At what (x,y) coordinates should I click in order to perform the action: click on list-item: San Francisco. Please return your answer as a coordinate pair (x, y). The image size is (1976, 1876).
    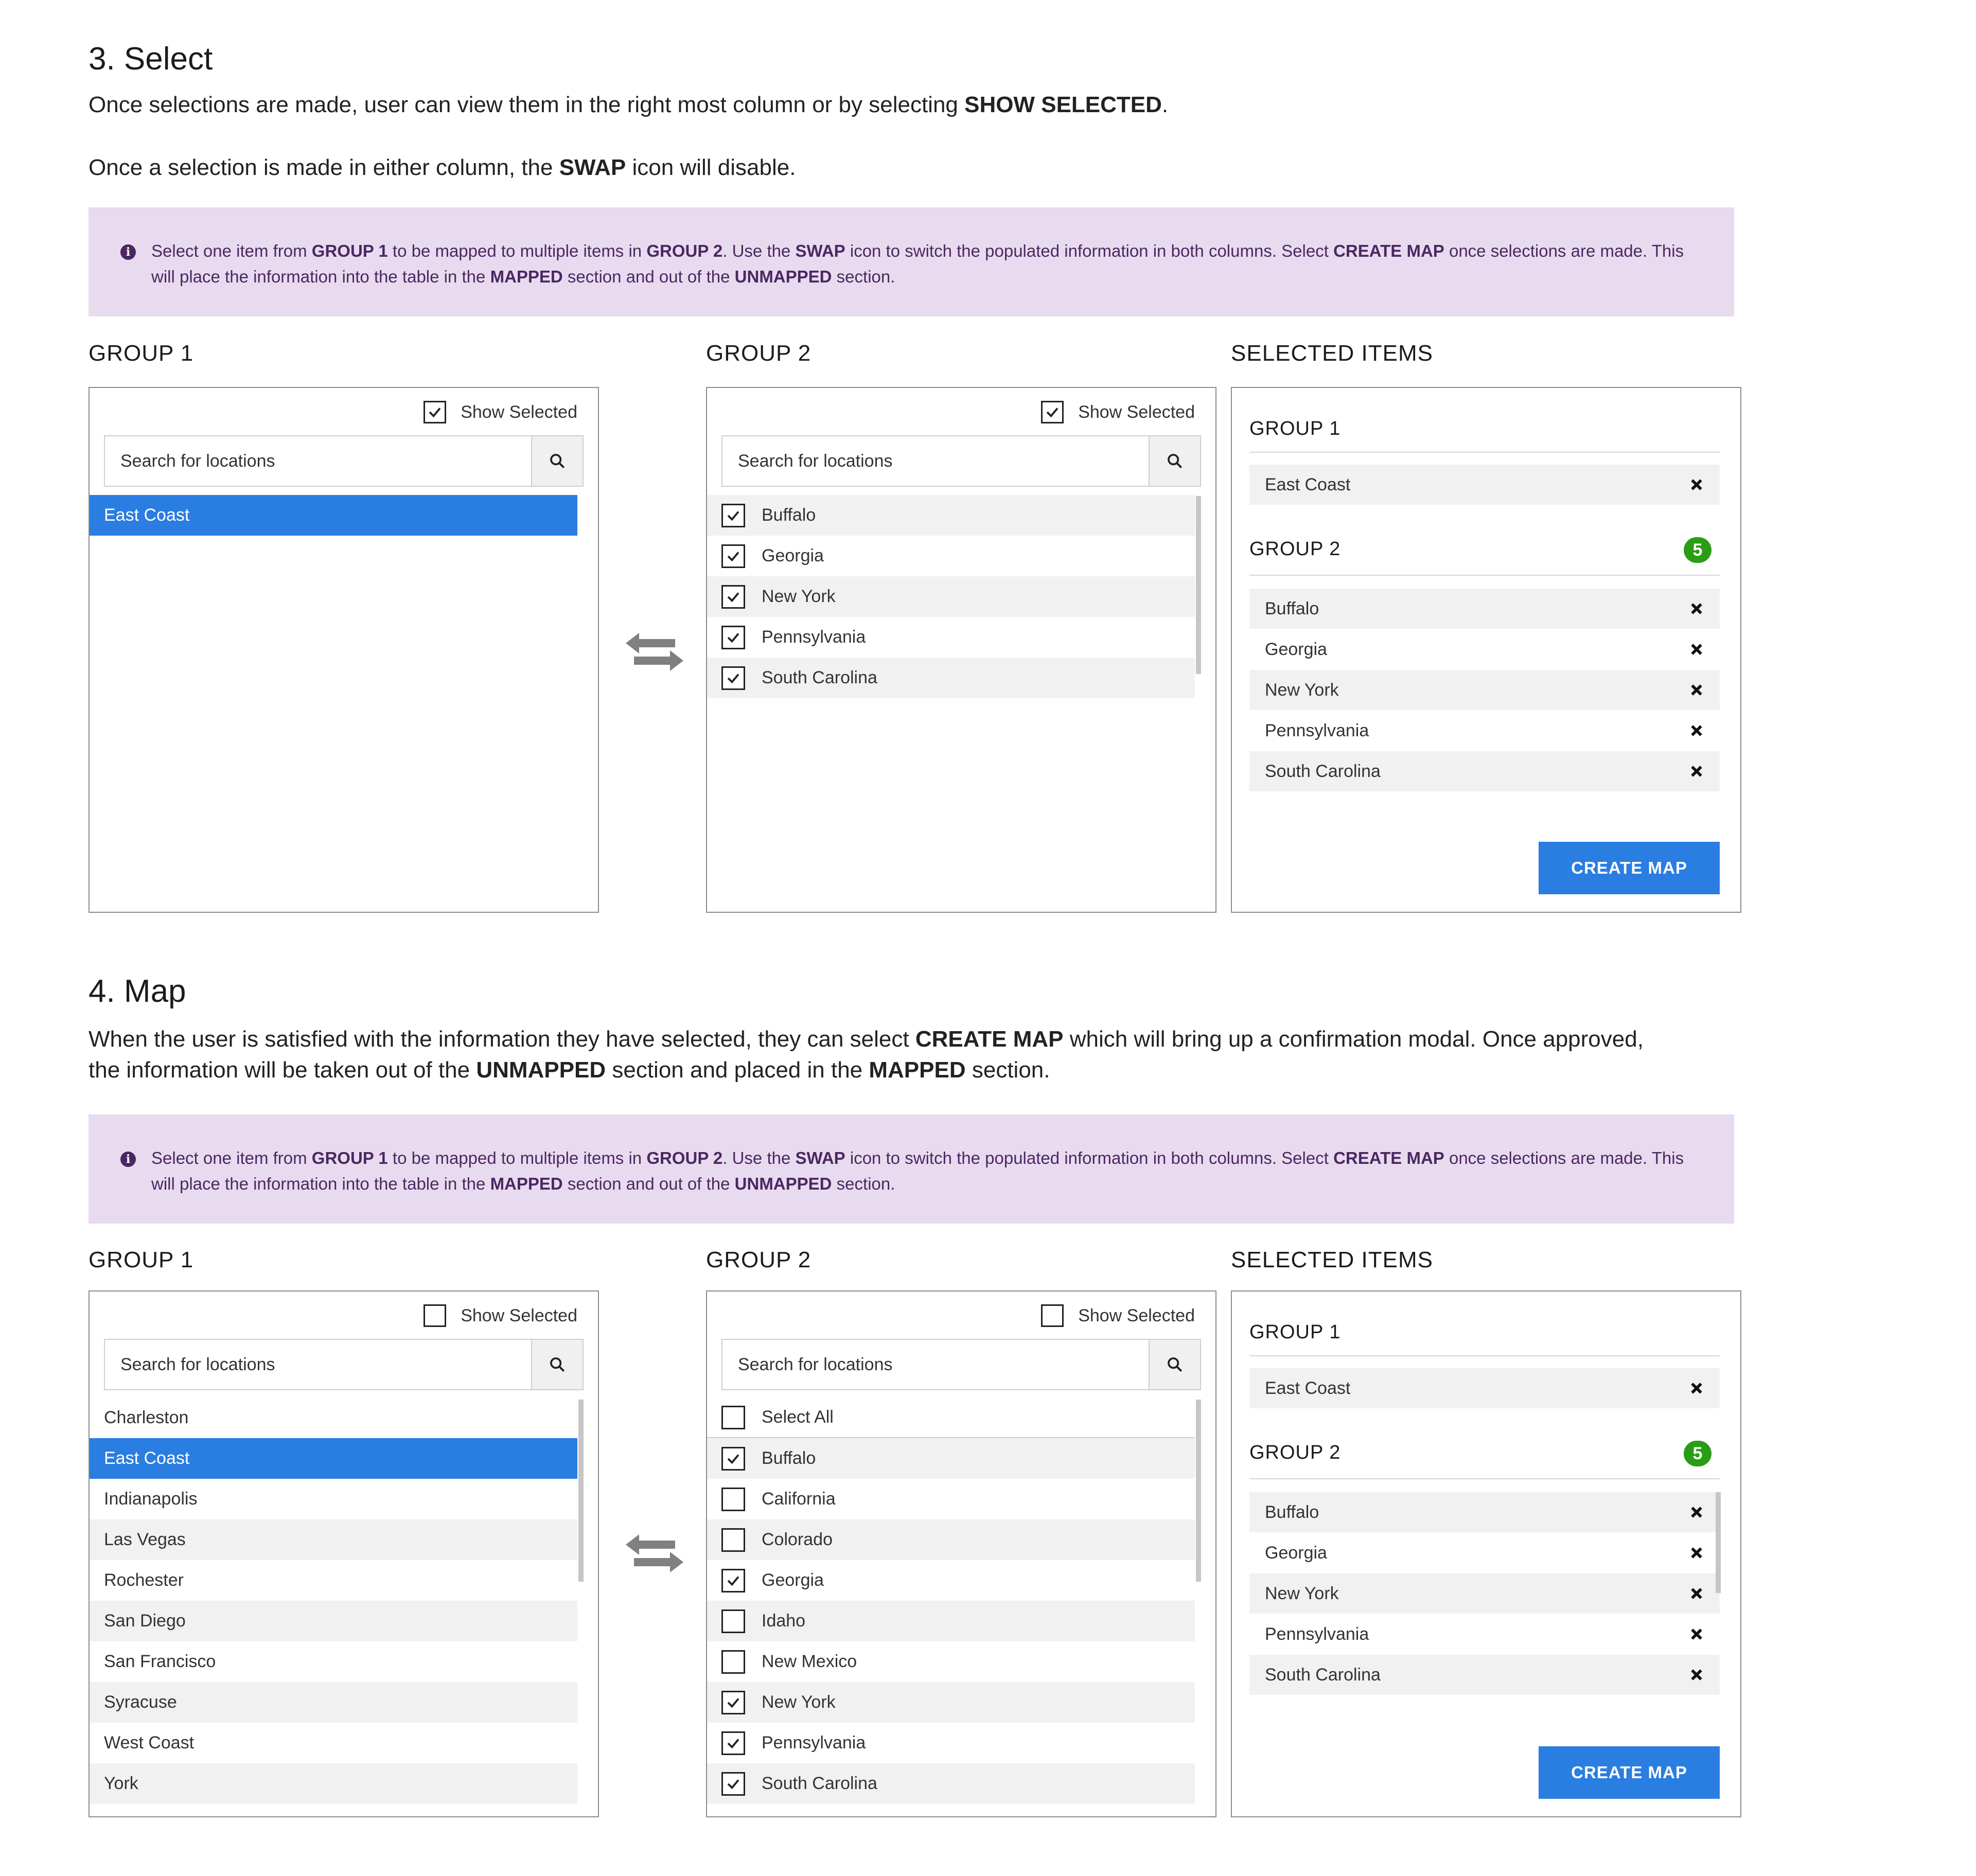
    Looking at the image, I should click on (333, 1661).